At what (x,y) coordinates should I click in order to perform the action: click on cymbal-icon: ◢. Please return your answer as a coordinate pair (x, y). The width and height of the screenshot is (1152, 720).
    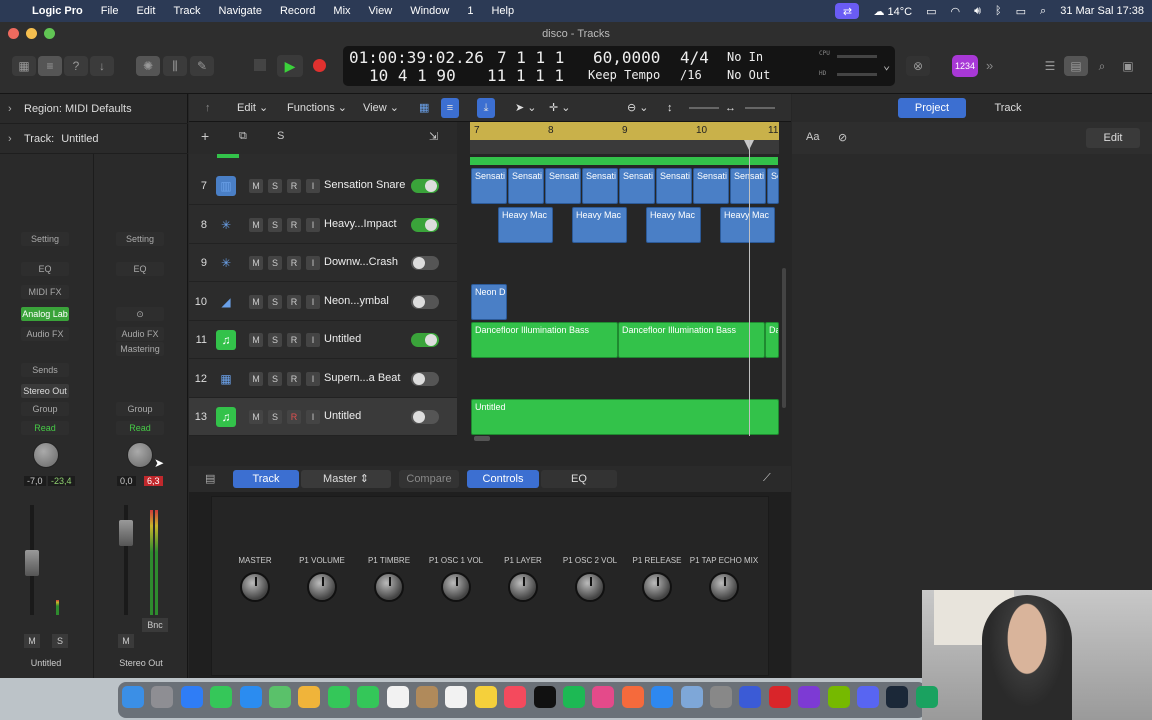
    Looking at the image, I should click on (226, 302).